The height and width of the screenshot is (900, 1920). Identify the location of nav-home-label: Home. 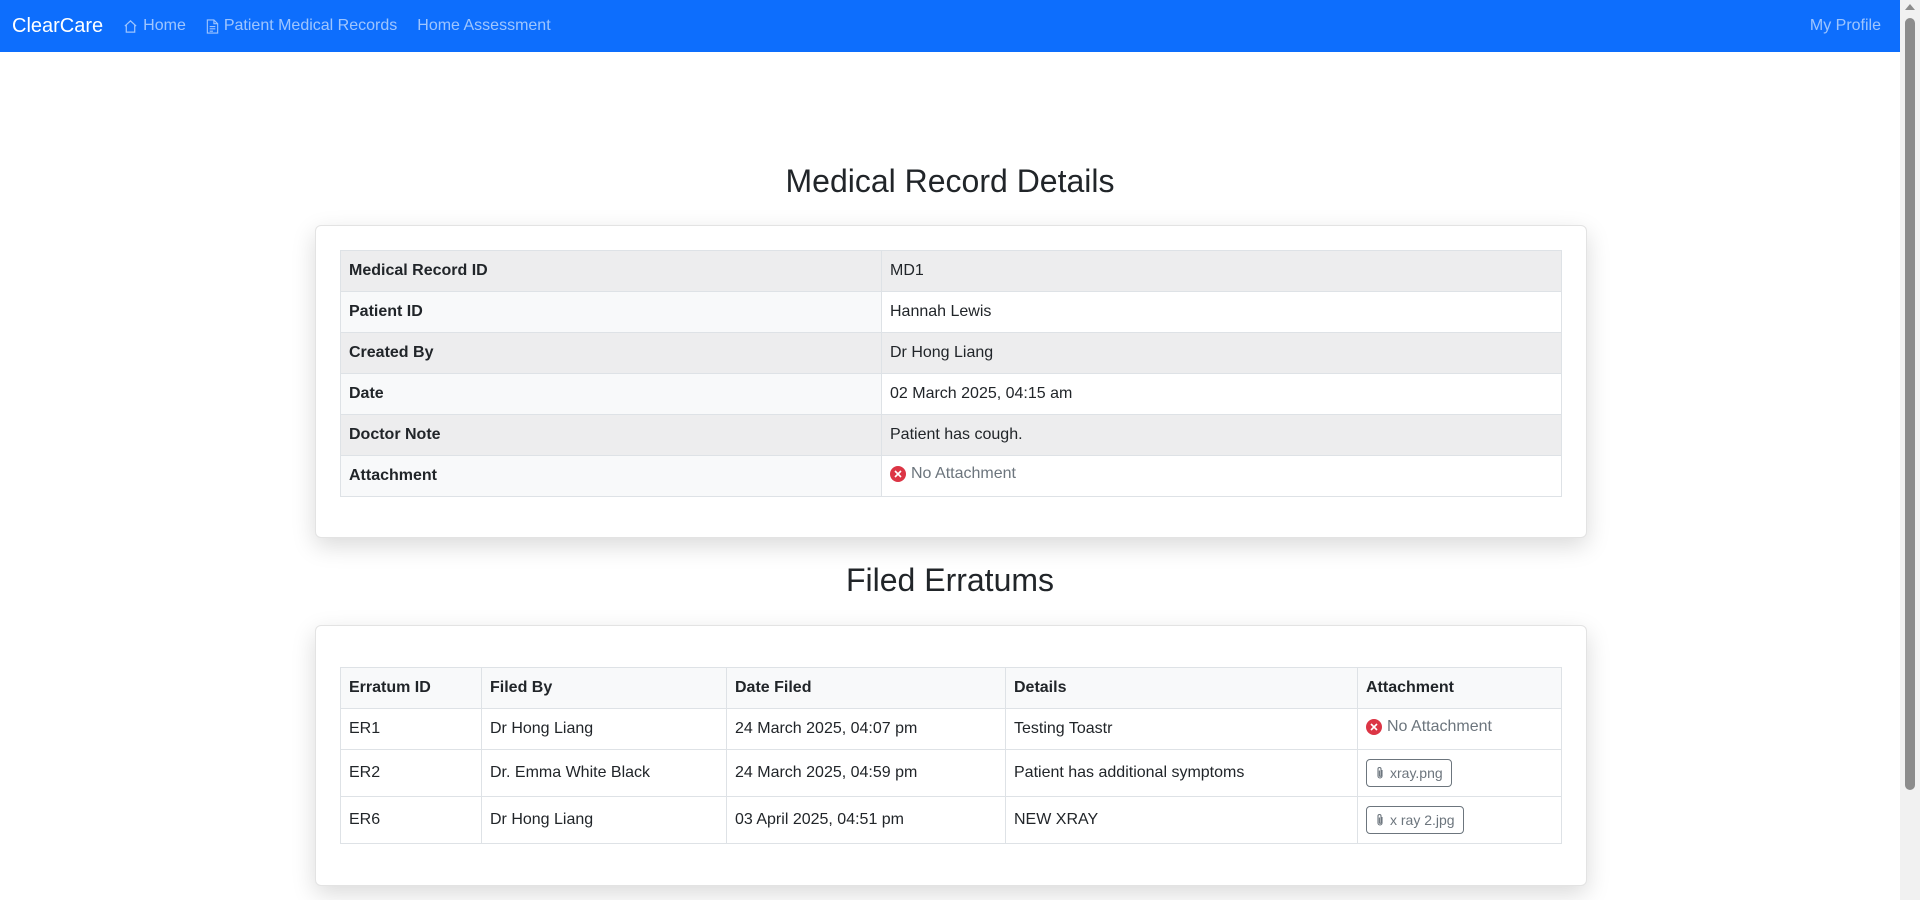
(164, 25).